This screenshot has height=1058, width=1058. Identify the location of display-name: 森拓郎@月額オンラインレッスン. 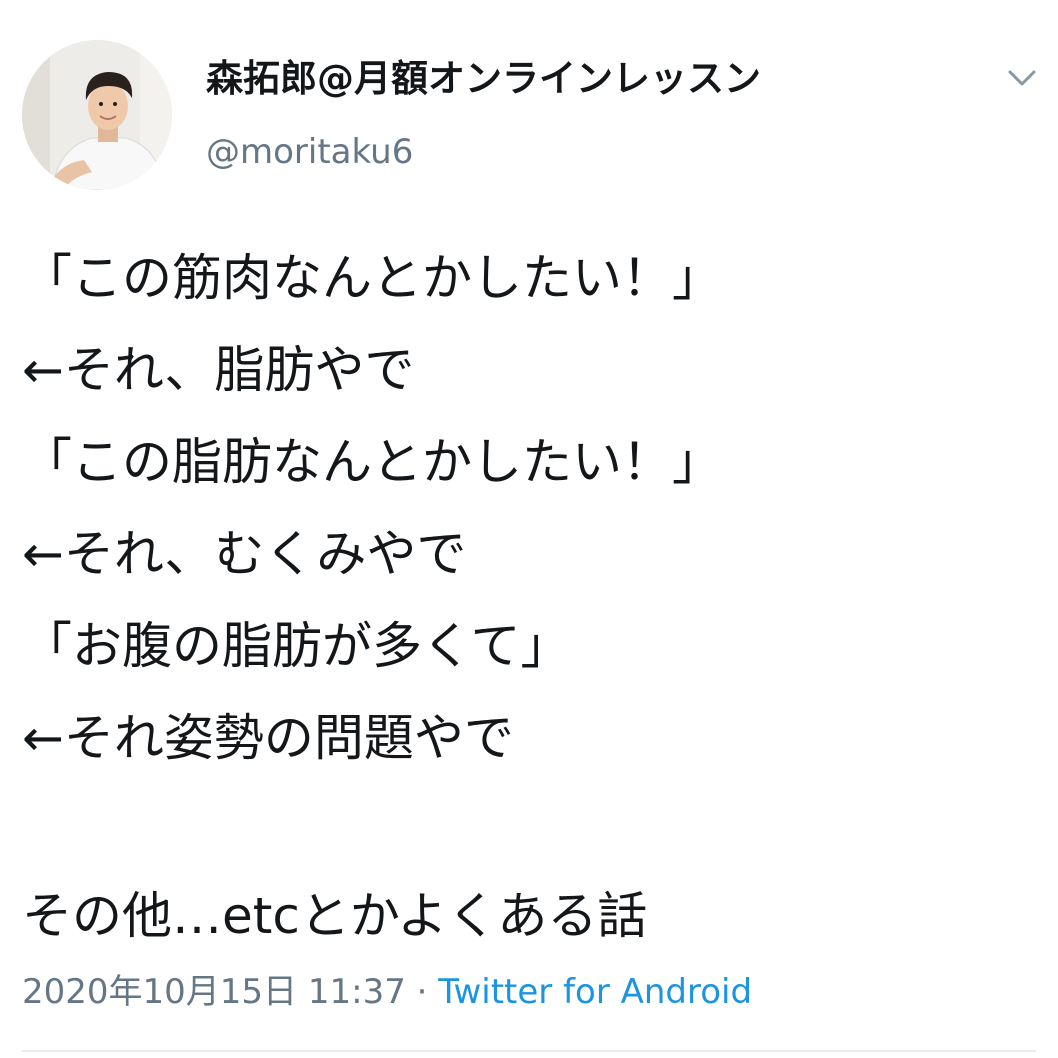
(483, 79).